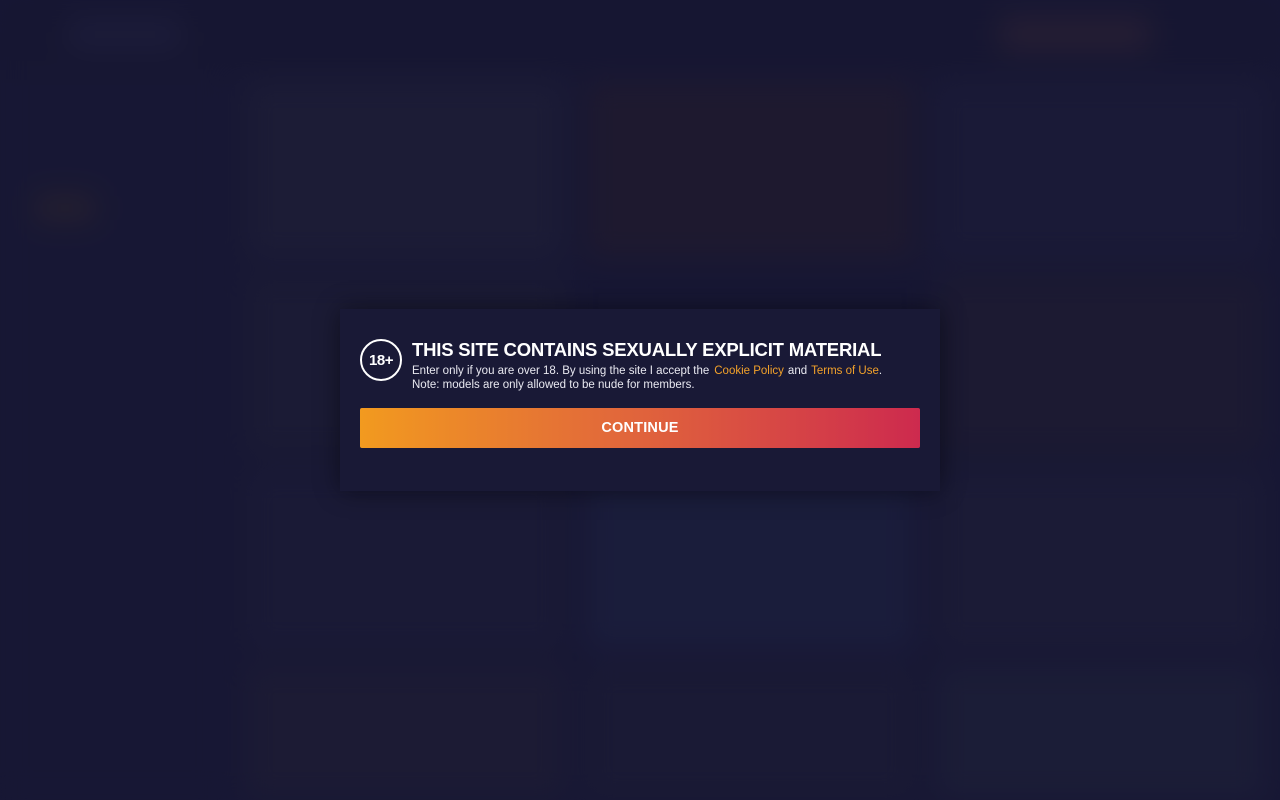 The height and width of the screenshot is (800, 1280). What do you see at coordinates (845, 371) in the screenshot?
I see `terms-of-use-link: Terms of Use` at bounding box center [845, 371].